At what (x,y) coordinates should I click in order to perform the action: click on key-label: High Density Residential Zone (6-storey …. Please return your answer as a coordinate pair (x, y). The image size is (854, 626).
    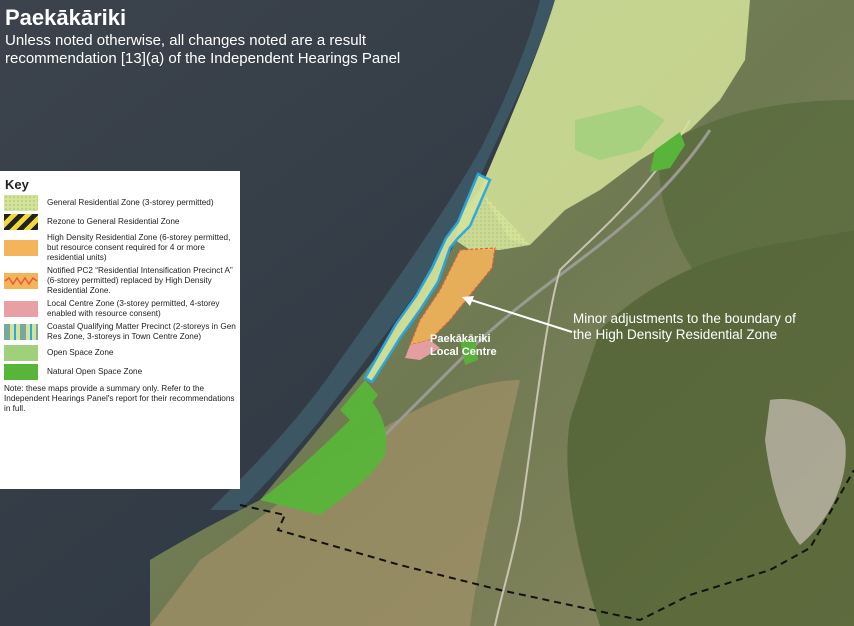
    Looking at the image, I should click on (139, 247).